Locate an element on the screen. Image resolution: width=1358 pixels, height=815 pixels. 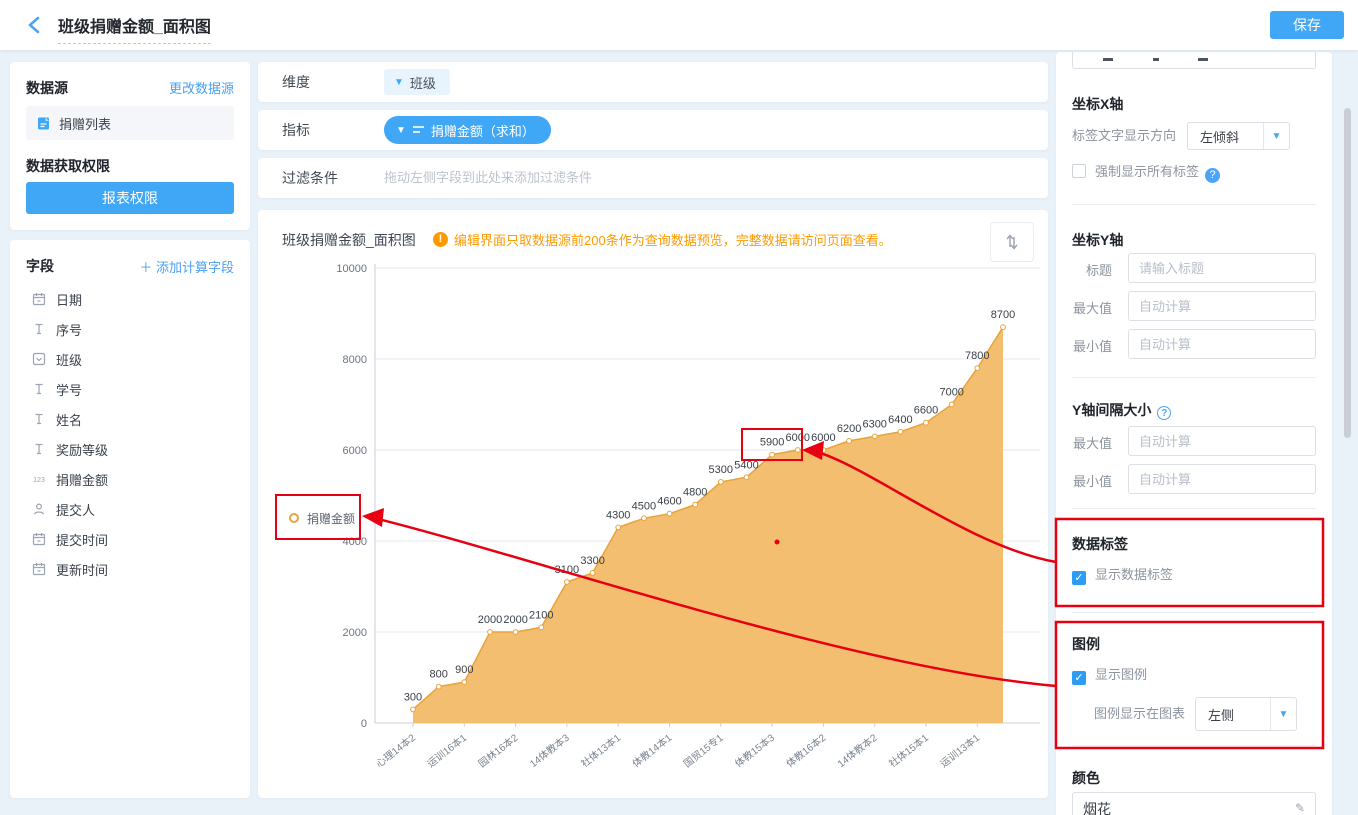
legend-position-select: 左侧 ▼ is located at coordinates (1246, 714).